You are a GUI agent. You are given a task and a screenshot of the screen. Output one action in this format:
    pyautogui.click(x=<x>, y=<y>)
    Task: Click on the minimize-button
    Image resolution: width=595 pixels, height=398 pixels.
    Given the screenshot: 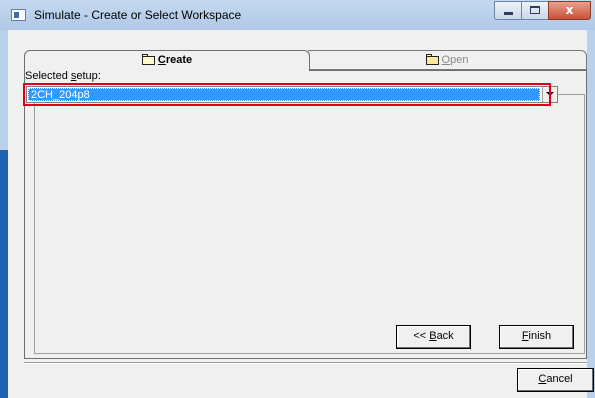 What is the action you would take?
    pyautogui.click(x=507, y=10)
    